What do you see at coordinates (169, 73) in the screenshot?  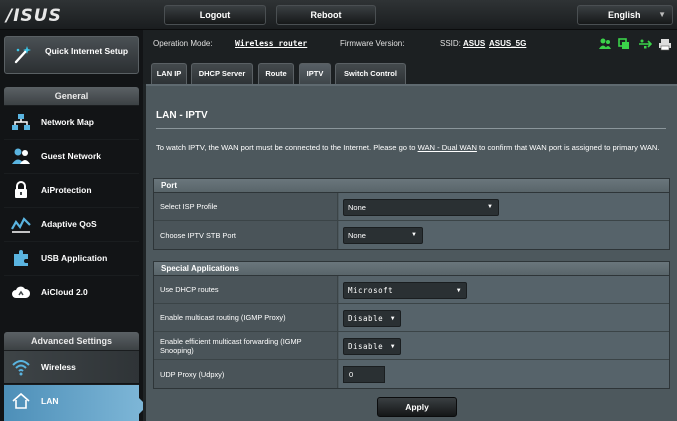 I see `tab-lan-ip: LAN IP` at bounding box center [169, 73].